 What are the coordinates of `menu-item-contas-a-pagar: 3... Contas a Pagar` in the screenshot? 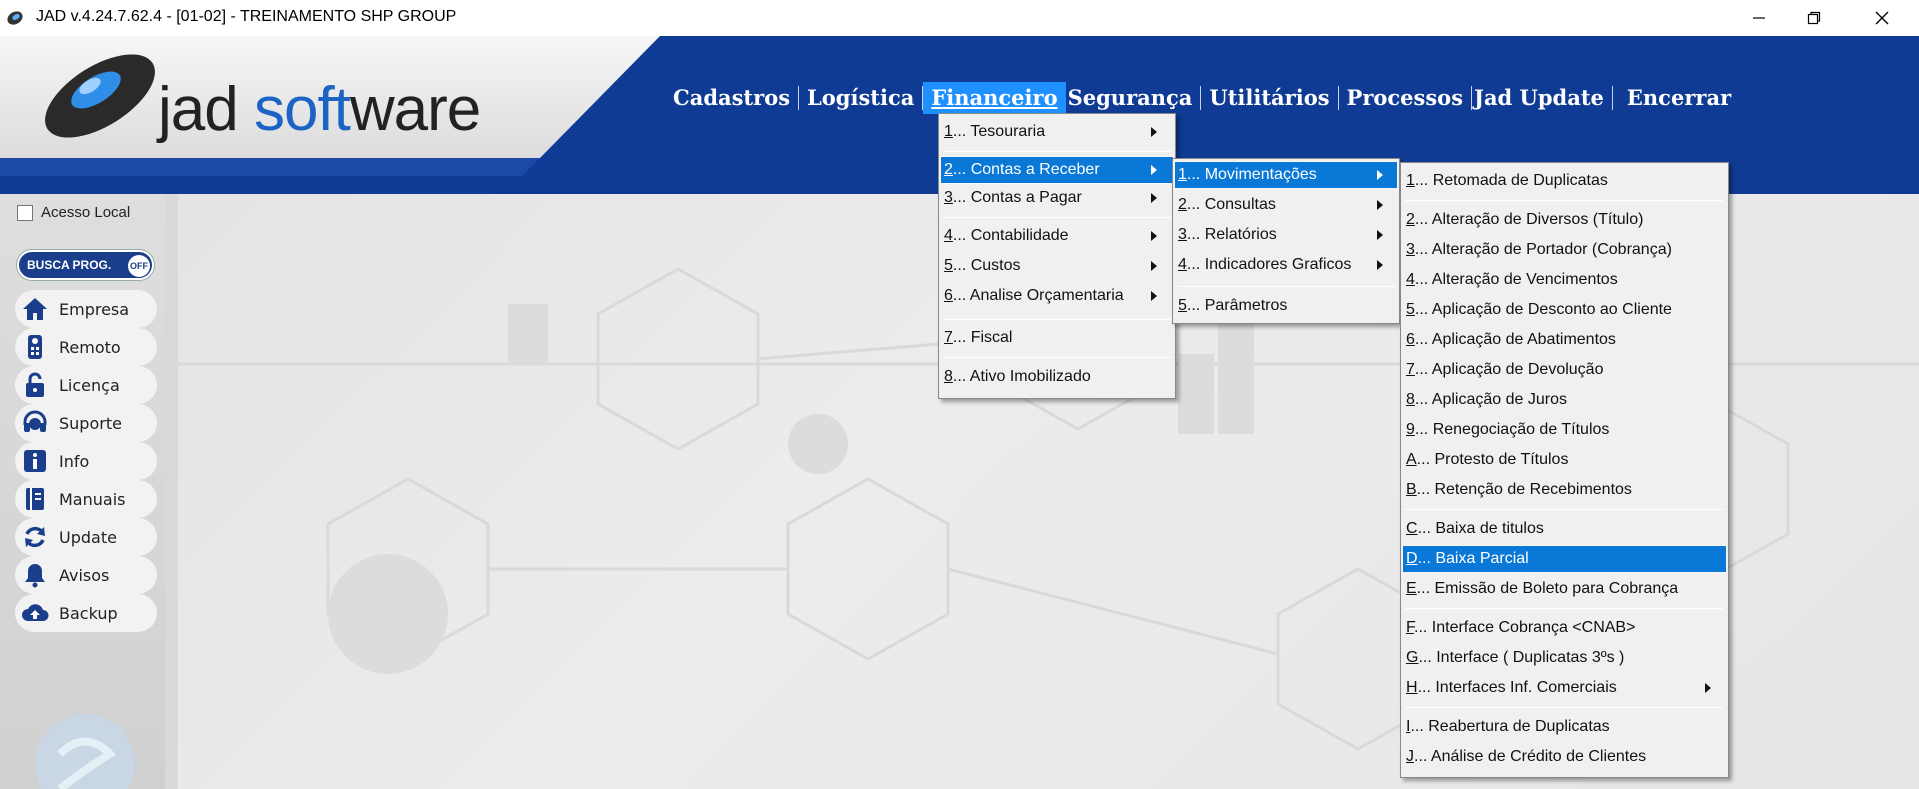 It's located at (1057, 198).